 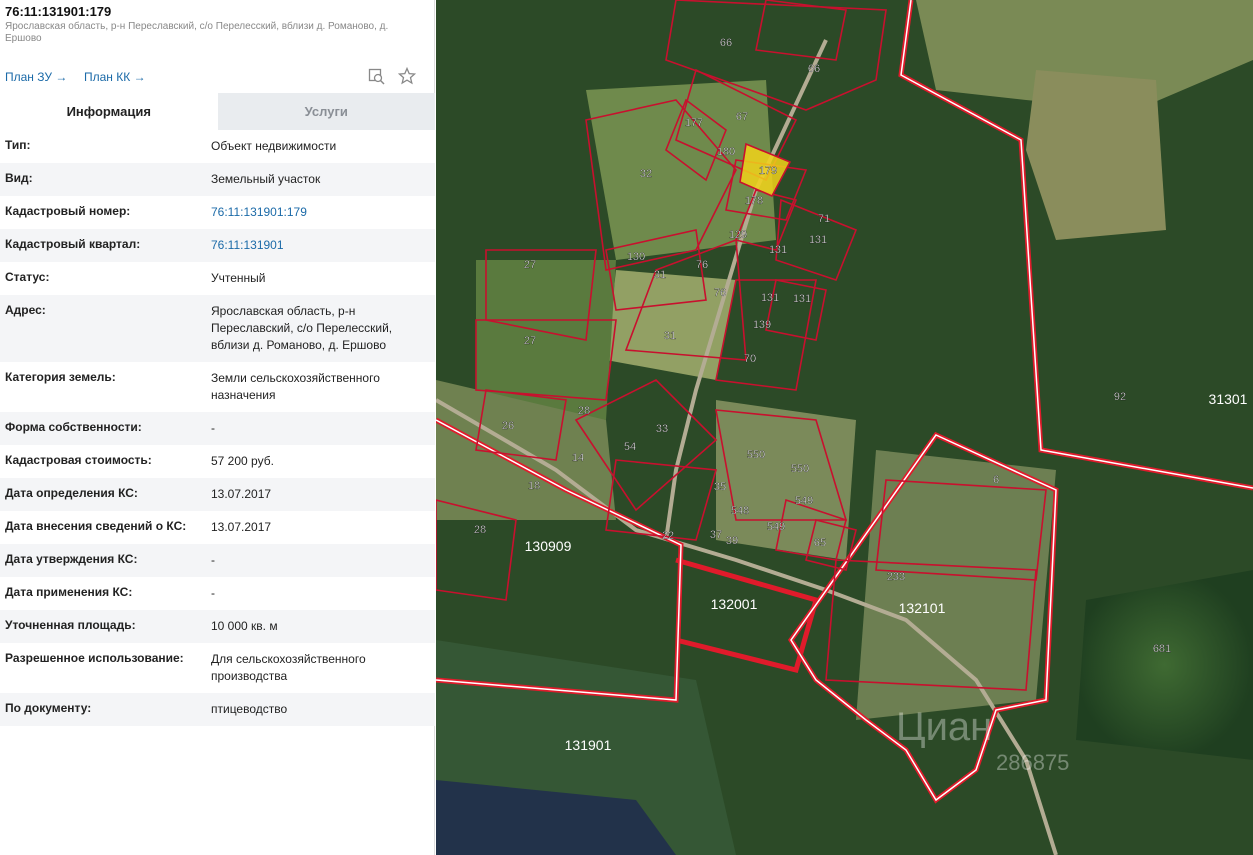 What do you see at coordinates (776, 527) in the screenshot?
I see `parcel-label: 549` at bounding box center [776, 527].